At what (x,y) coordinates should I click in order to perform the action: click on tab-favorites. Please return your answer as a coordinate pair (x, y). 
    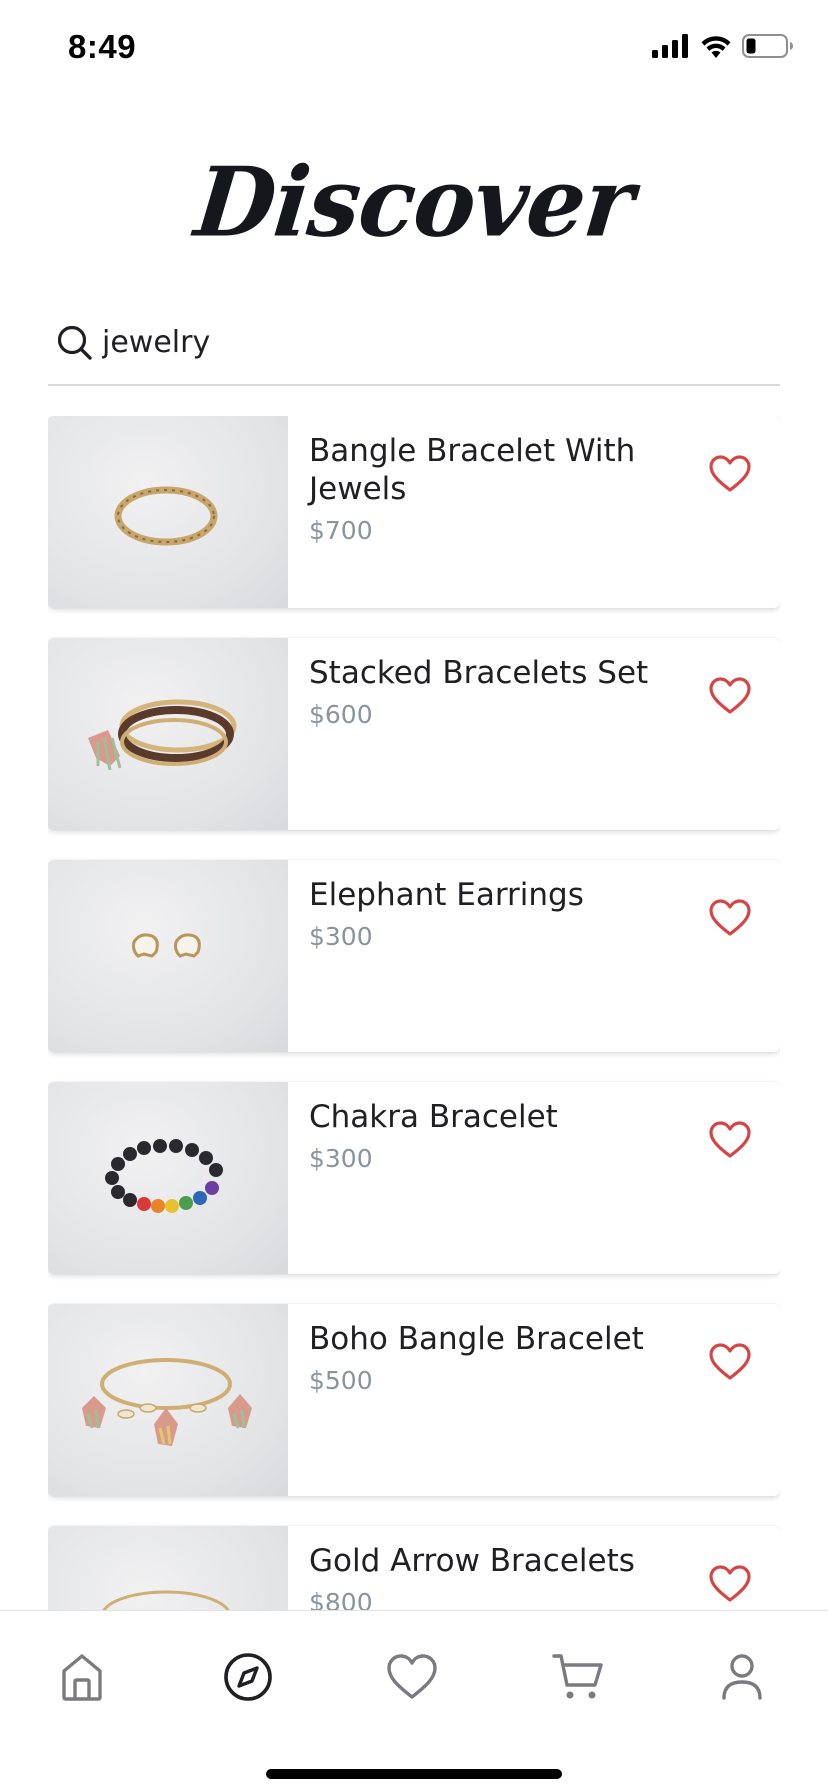
    Looking at the image, I should click on (412, 1677).